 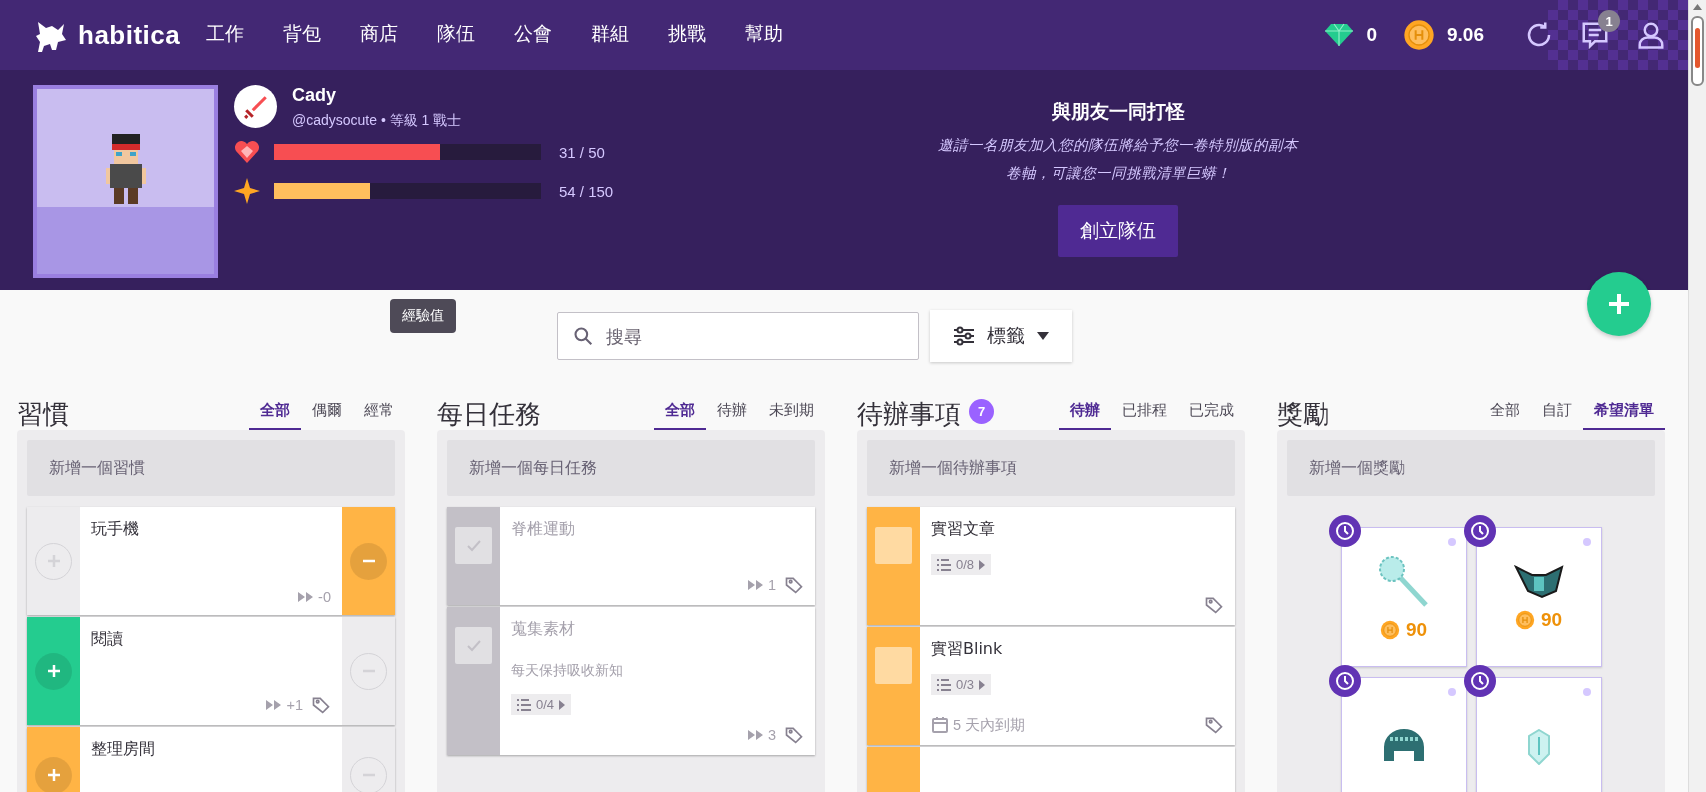 I want to click on gem-icon, so click(x=1339, y=35).